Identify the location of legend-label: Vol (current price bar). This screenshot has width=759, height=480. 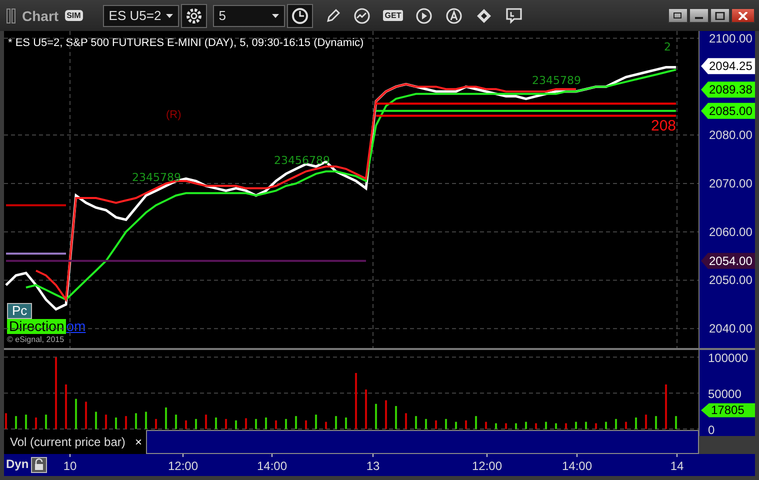
(68, 442).